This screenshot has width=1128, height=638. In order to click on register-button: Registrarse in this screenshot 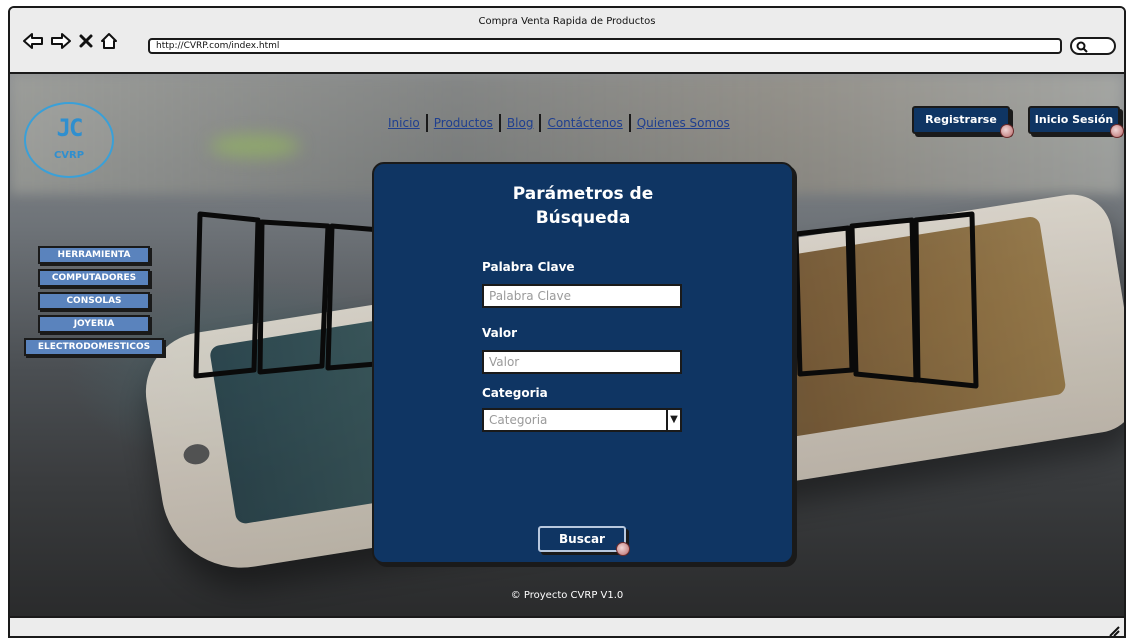, I will do `click(963, 122)`.